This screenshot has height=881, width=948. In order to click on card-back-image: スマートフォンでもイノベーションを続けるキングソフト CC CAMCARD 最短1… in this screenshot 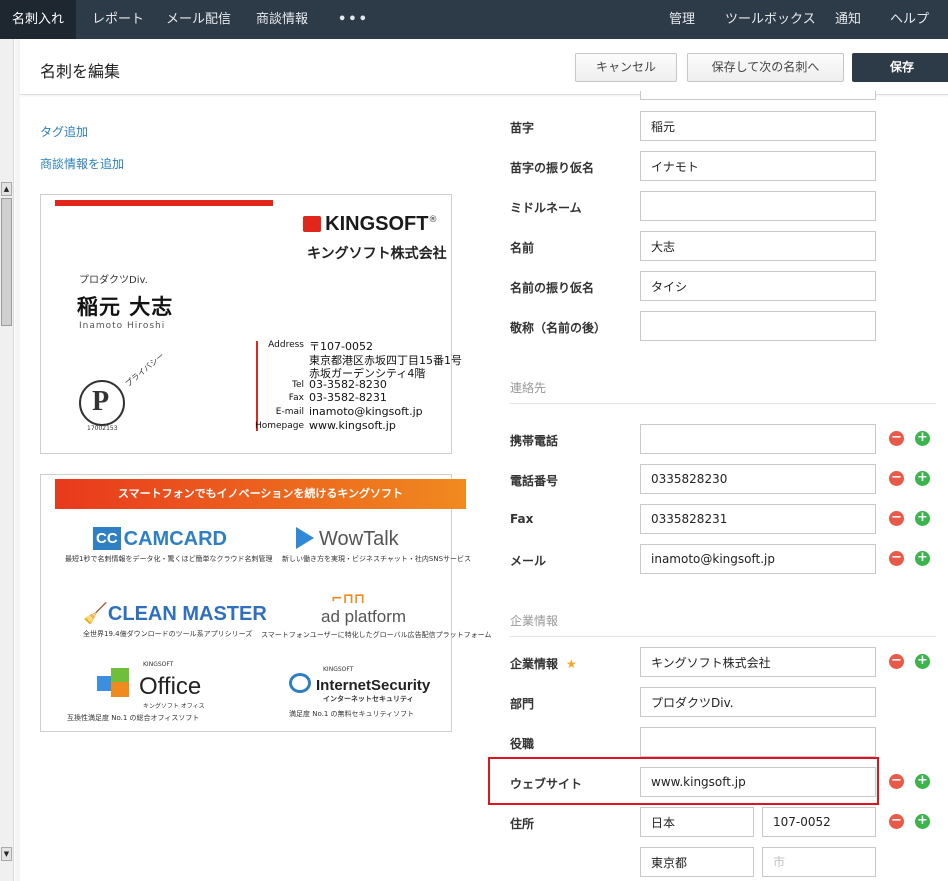, I will do `click(265, 603)`.